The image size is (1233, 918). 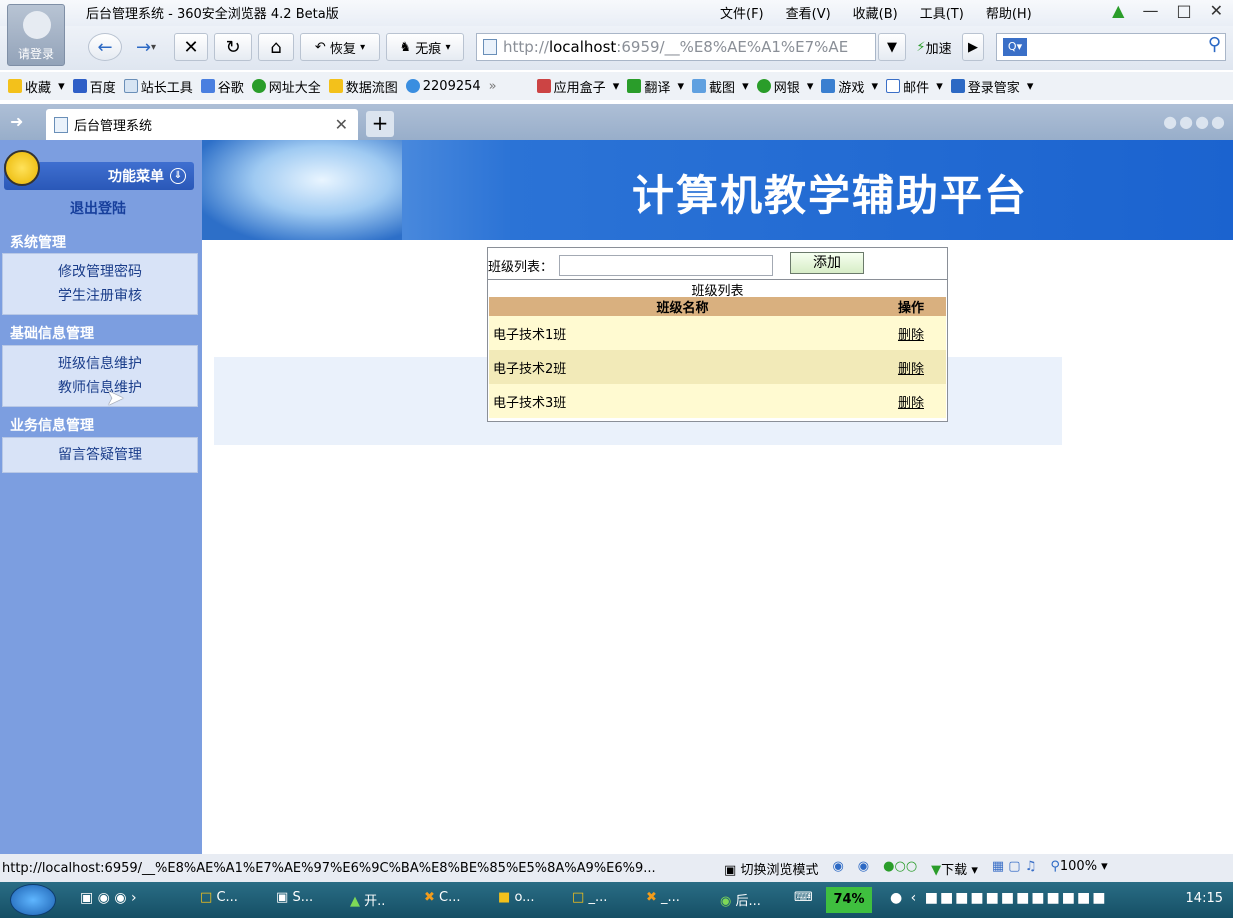 What do you see at coordinates (771, 868) in the screenshot?
I see `switch-mode-button: ▣ 切换浏览模式` at bounding box center [771, 868].